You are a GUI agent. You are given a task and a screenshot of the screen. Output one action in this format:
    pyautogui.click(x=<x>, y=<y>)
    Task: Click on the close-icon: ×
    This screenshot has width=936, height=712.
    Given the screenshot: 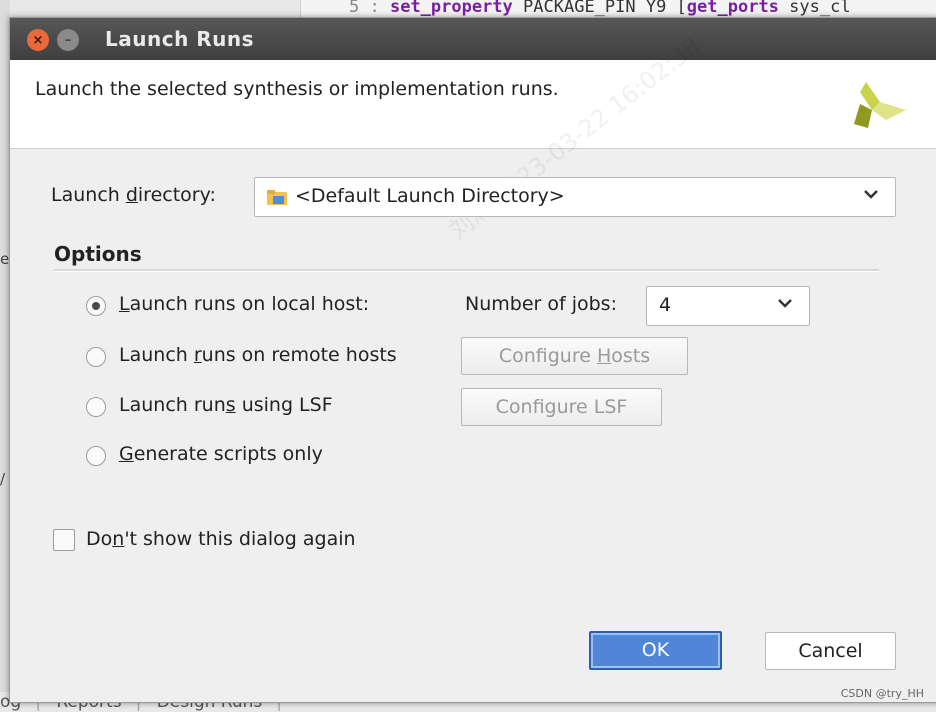 What is the action you would take?
    pyautogui.click(x=38, y=40)
    